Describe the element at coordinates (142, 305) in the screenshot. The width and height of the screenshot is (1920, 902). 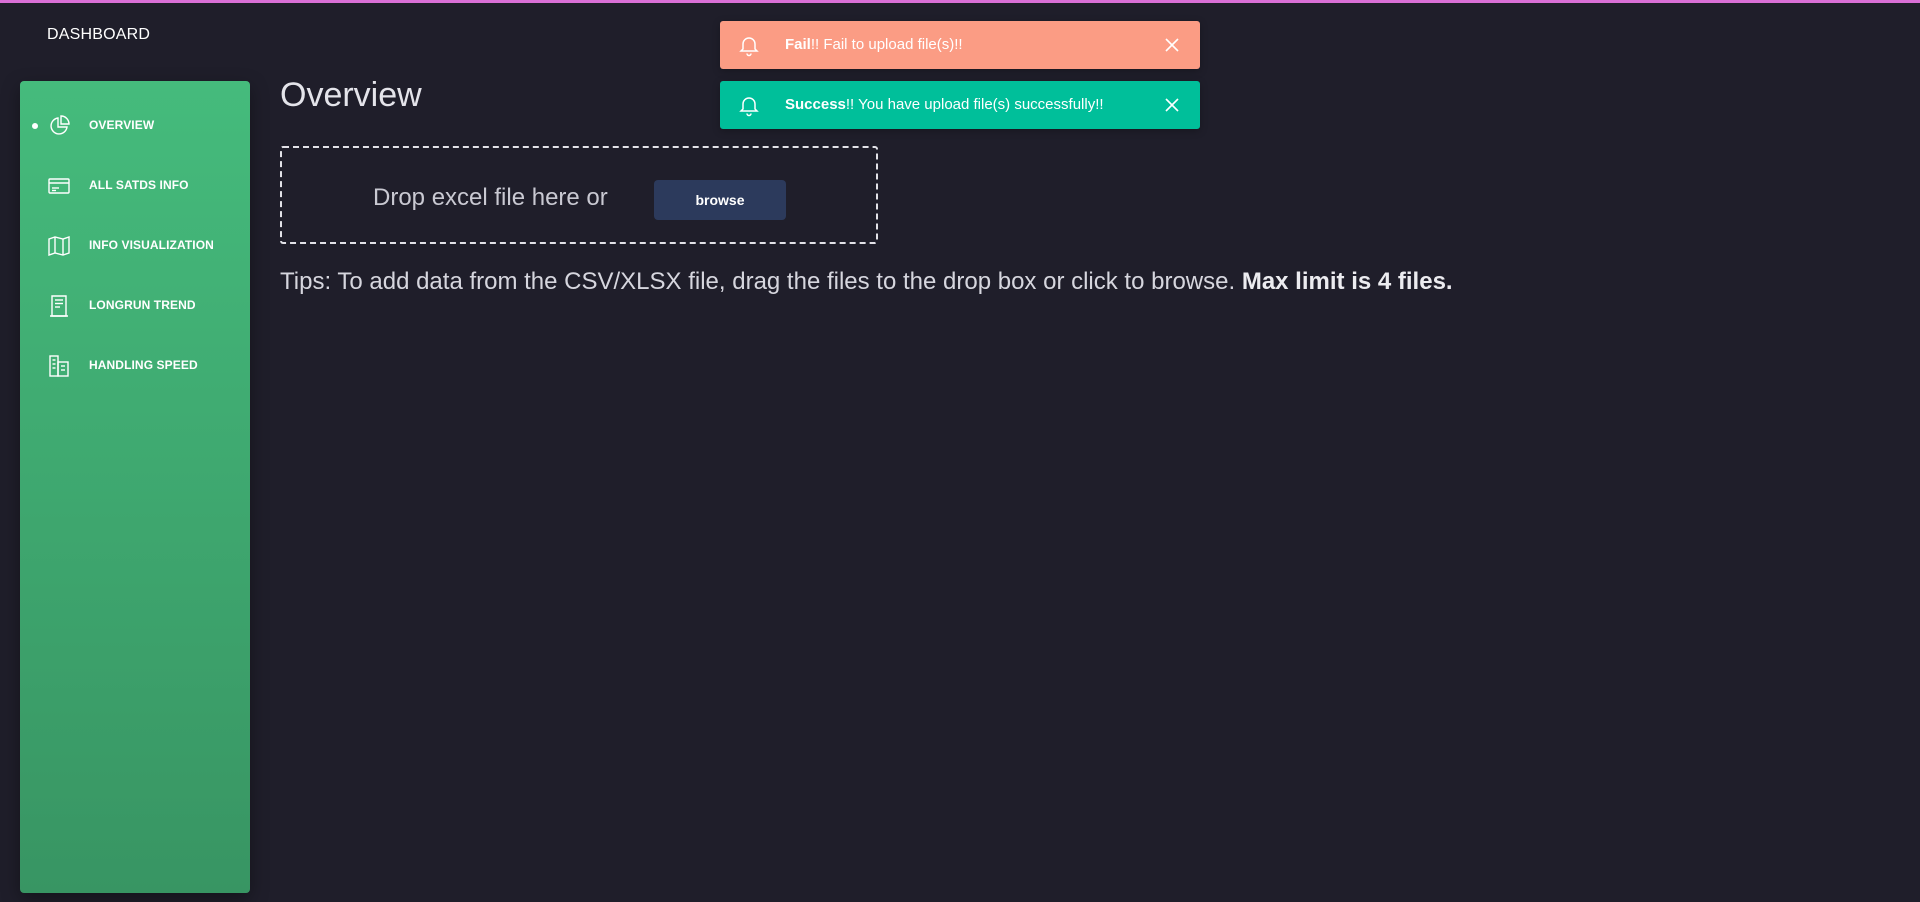
I see `sidebar-item-label: LONGRUN TREND` at that location.